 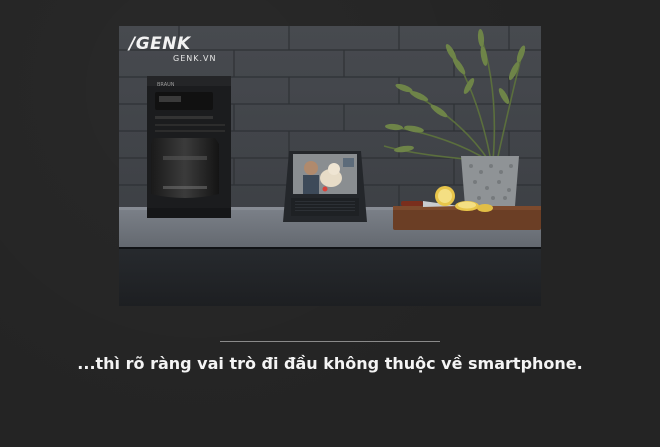 I want to click on appliance-brand-label: BRAUN, so click(x=166, y=85).